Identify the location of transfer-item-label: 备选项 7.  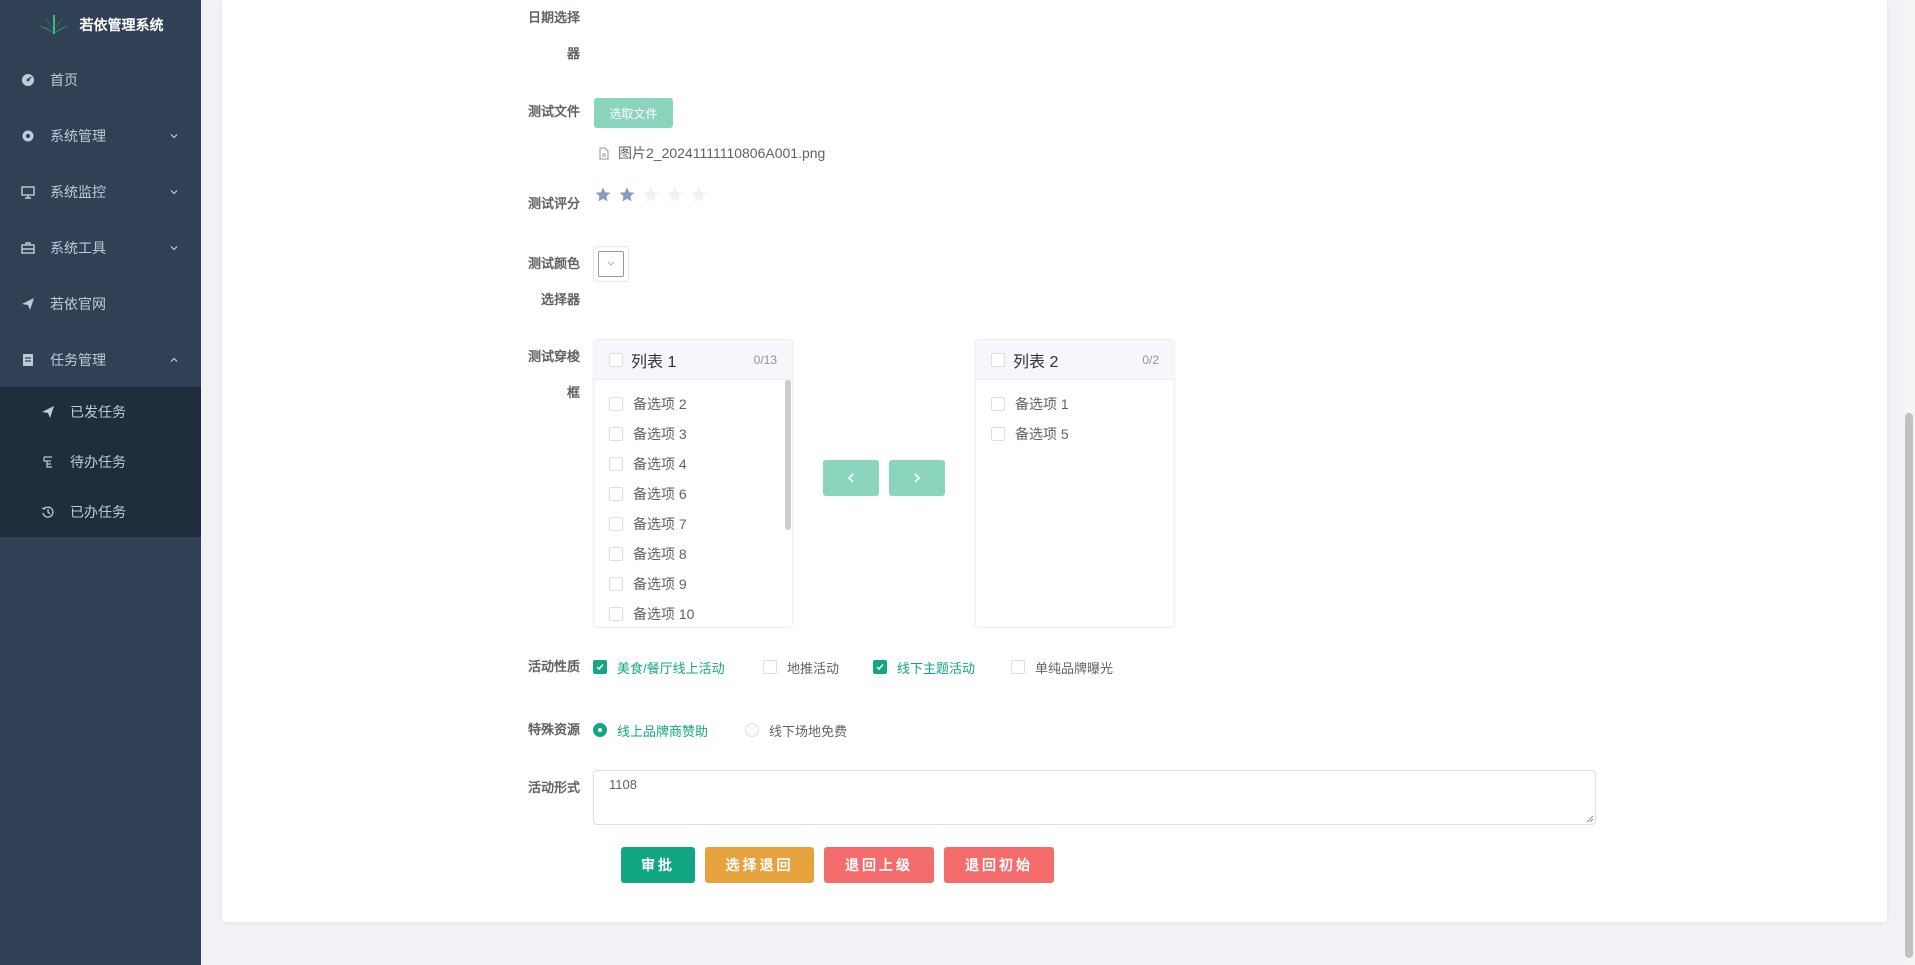
(660, 524).